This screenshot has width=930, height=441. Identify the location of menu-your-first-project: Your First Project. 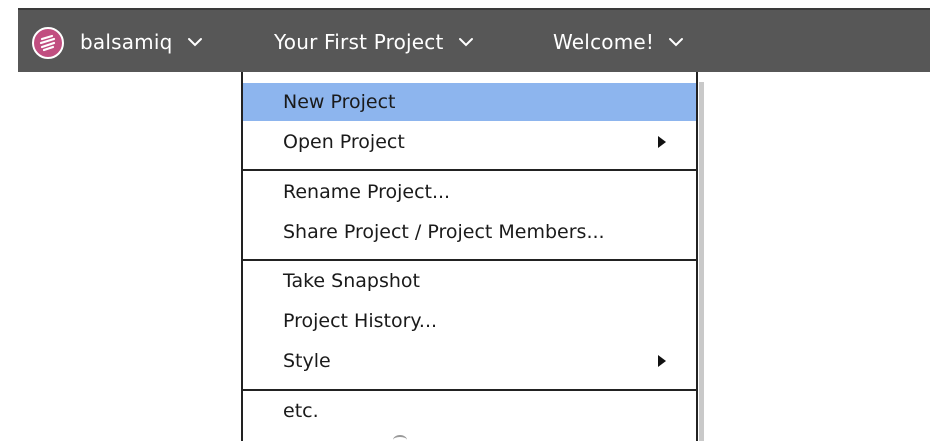
(374, 42).